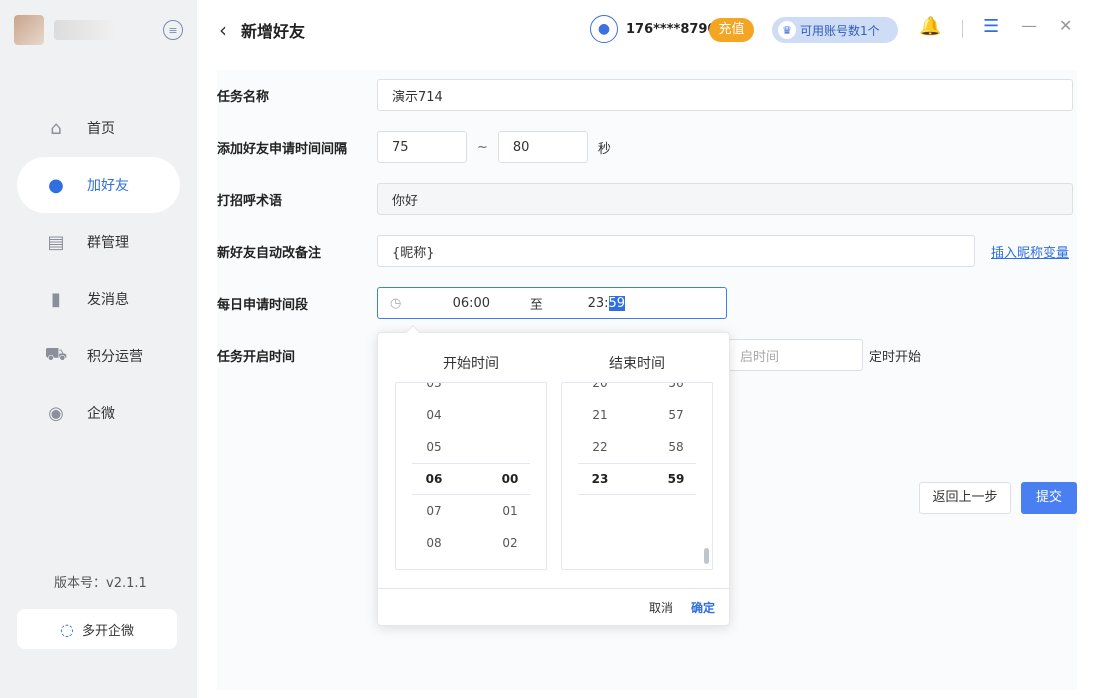 The width and height of the screenshot is (1094, 698). Describe the element at coordinates (552, 303) in the screenshot. I see `time-range-picker: ◷ 06:00 至 23:59` at that location.